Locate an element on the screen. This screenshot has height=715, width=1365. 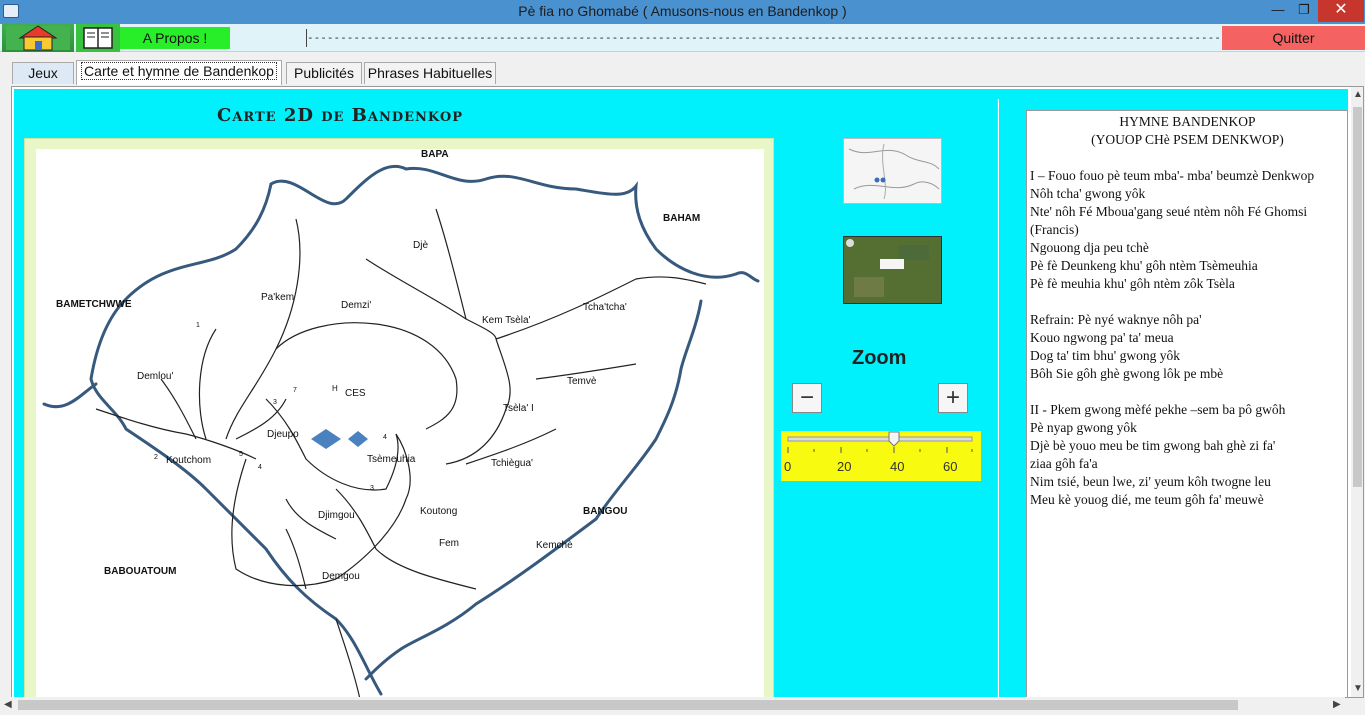
map-thumbnail-street is located at coordinates (892, 171).